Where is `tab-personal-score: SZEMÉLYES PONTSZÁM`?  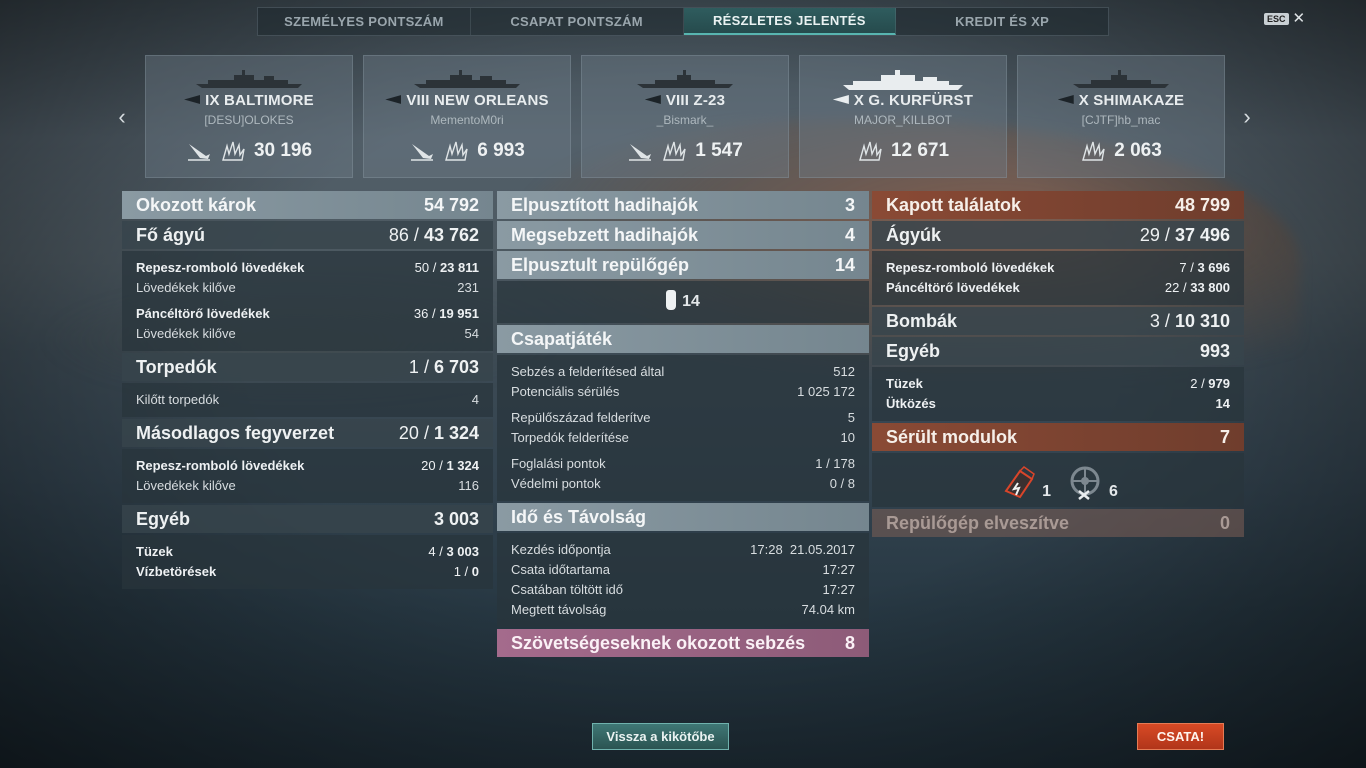
tab-personal-score: SZEMÉLYES PONTSZÁM is located at coordinates (364, 21).